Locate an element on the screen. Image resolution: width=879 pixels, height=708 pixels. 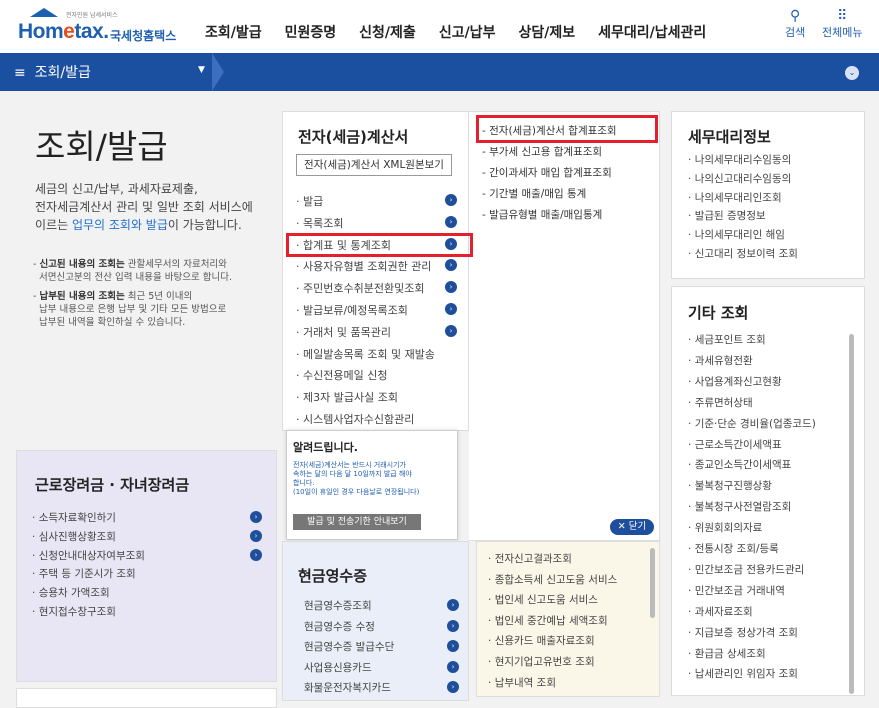
menu-item-other-list-5: · 근로소득간이세액표 is located at coordinates (735, 444).